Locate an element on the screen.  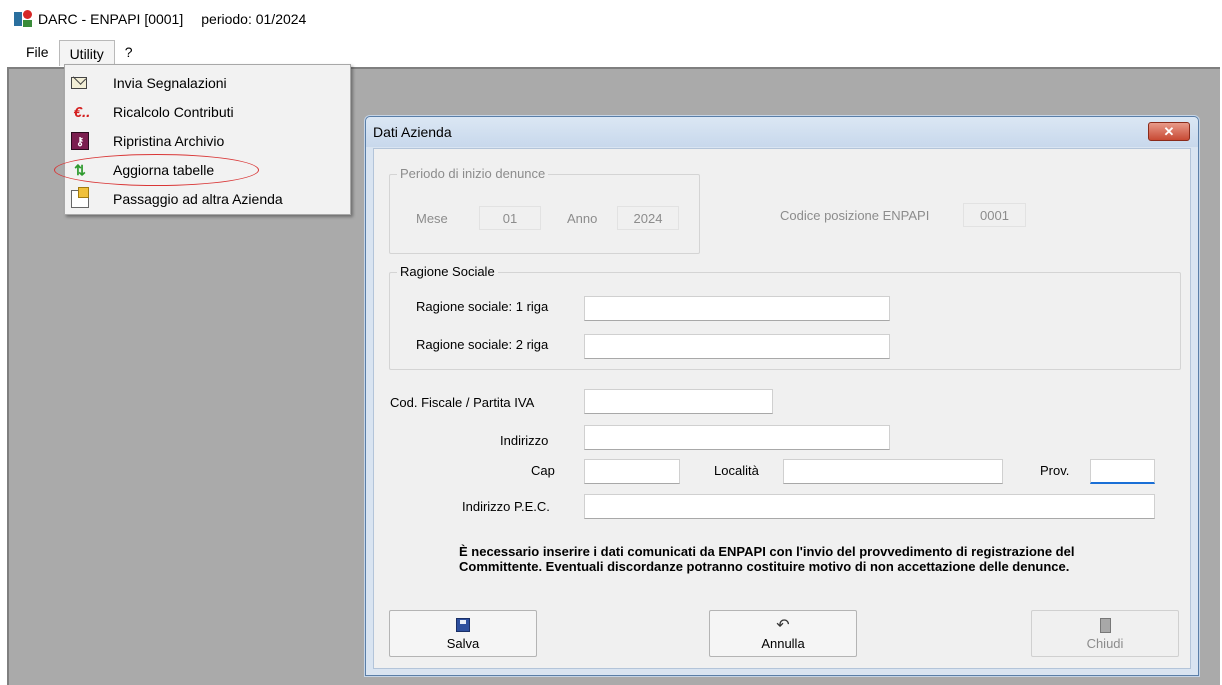
localita-label: Località is located at coordinates (736, 470).